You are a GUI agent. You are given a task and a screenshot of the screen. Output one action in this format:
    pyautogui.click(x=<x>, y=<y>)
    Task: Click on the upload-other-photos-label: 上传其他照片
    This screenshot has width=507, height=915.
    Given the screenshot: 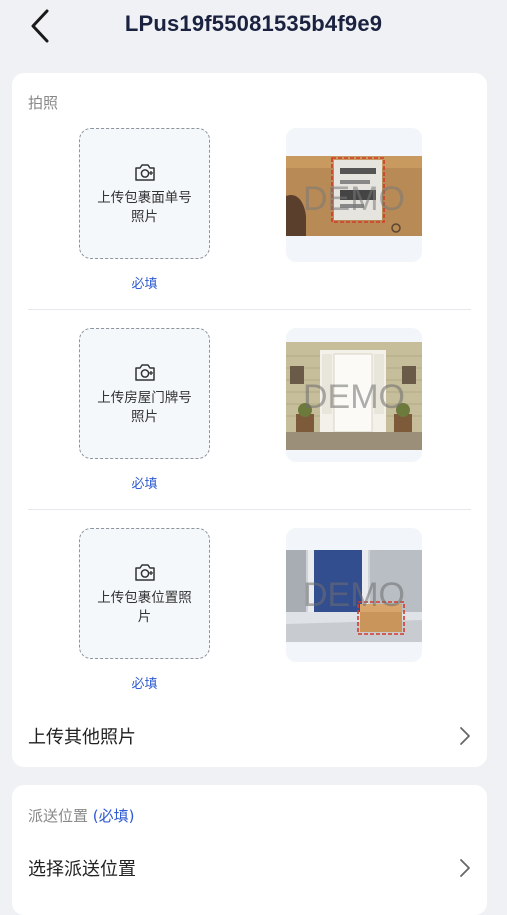 What is the action you would take?
    pyautogui.click(x=82, y=737)
    